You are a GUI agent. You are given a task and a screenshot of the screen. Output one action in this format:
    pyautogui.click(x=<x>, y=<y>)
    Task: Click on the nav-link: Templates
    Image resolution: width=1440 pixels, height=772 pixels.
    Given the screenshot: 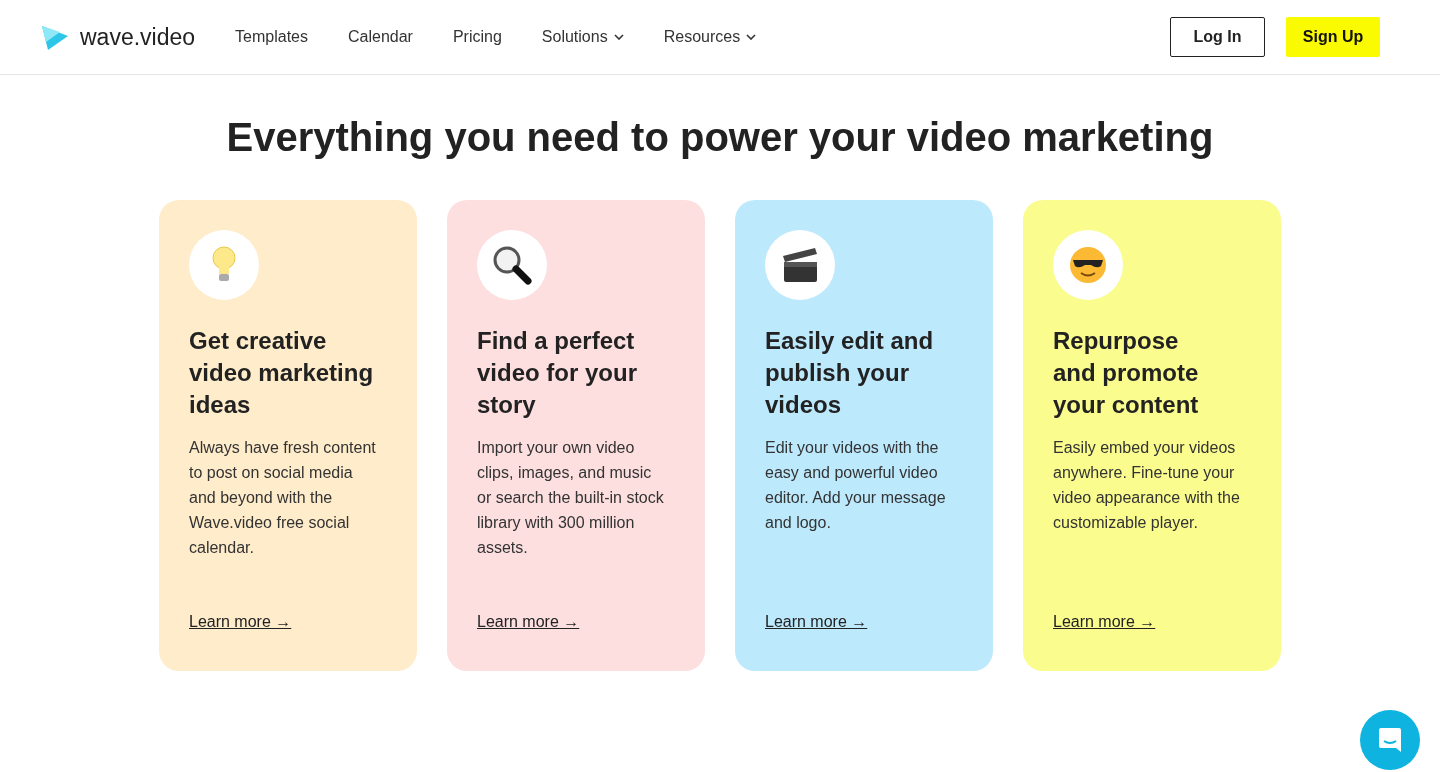 What is the action you would take?
    pyautogui.click(x=271, y=37)
    